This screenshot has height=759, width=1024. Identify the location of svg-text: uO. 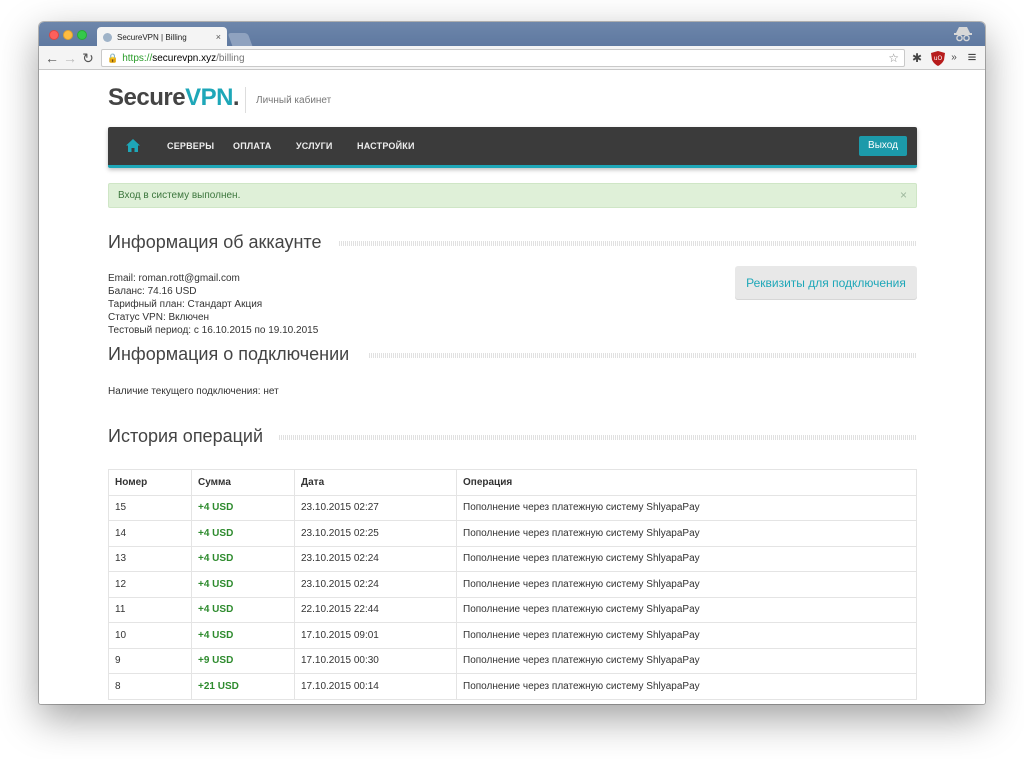
(938, 58).